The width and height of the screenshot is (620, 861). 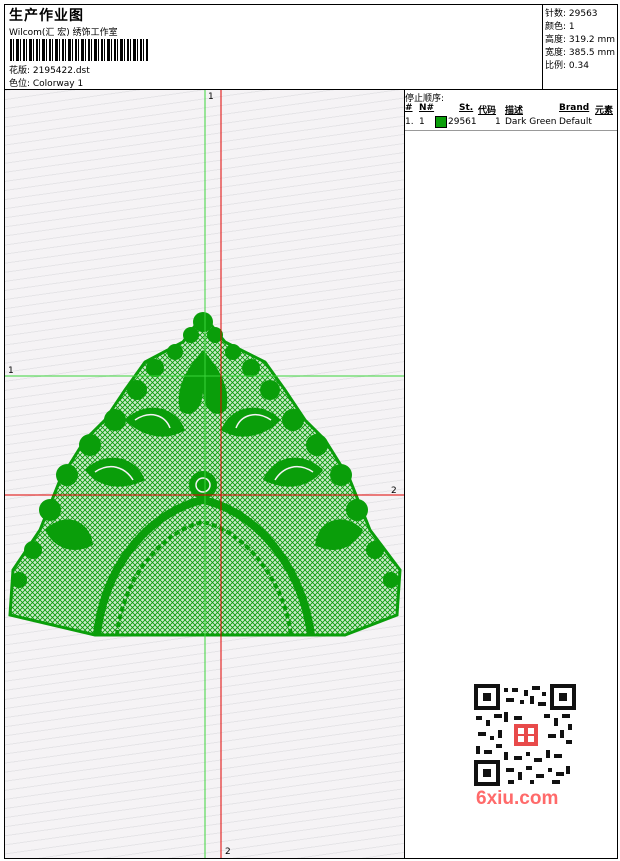 What do you see at coordinates (574, 108) in the screenshot?
I see `col-brand: Brand` at bounding box center [574, 108].